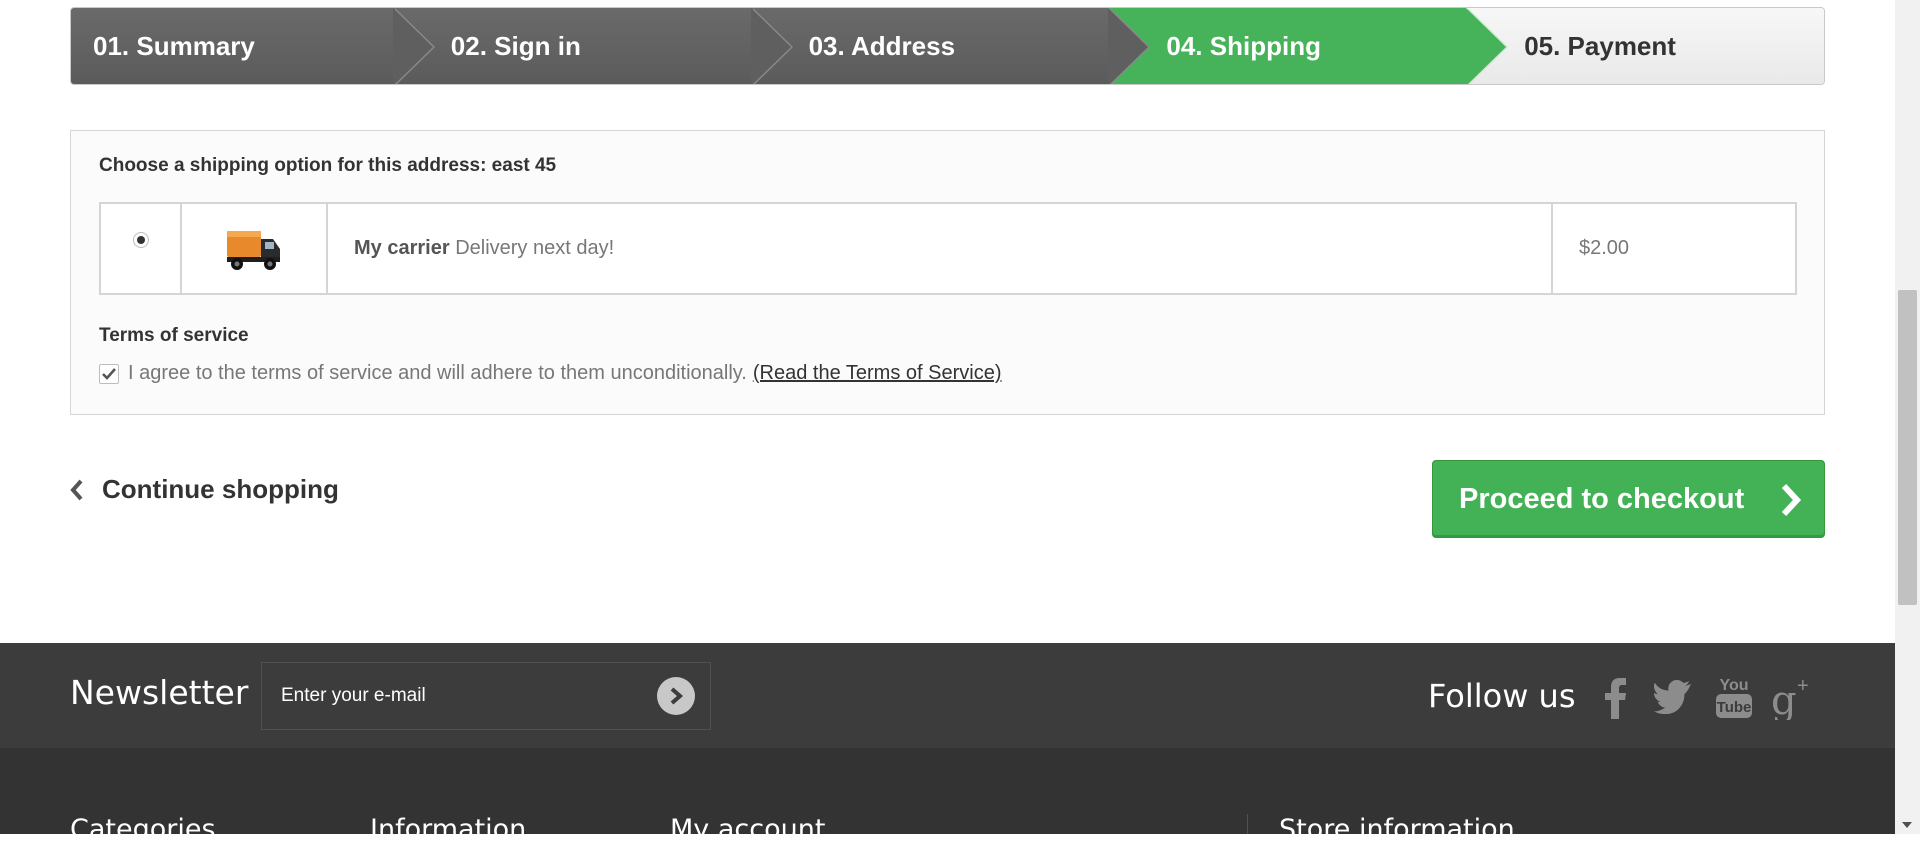 This screenshot has width=1920, height=845. I want to click on carrier-option-row: My carrier Delivery next day! $2.00, so click(948, 248).